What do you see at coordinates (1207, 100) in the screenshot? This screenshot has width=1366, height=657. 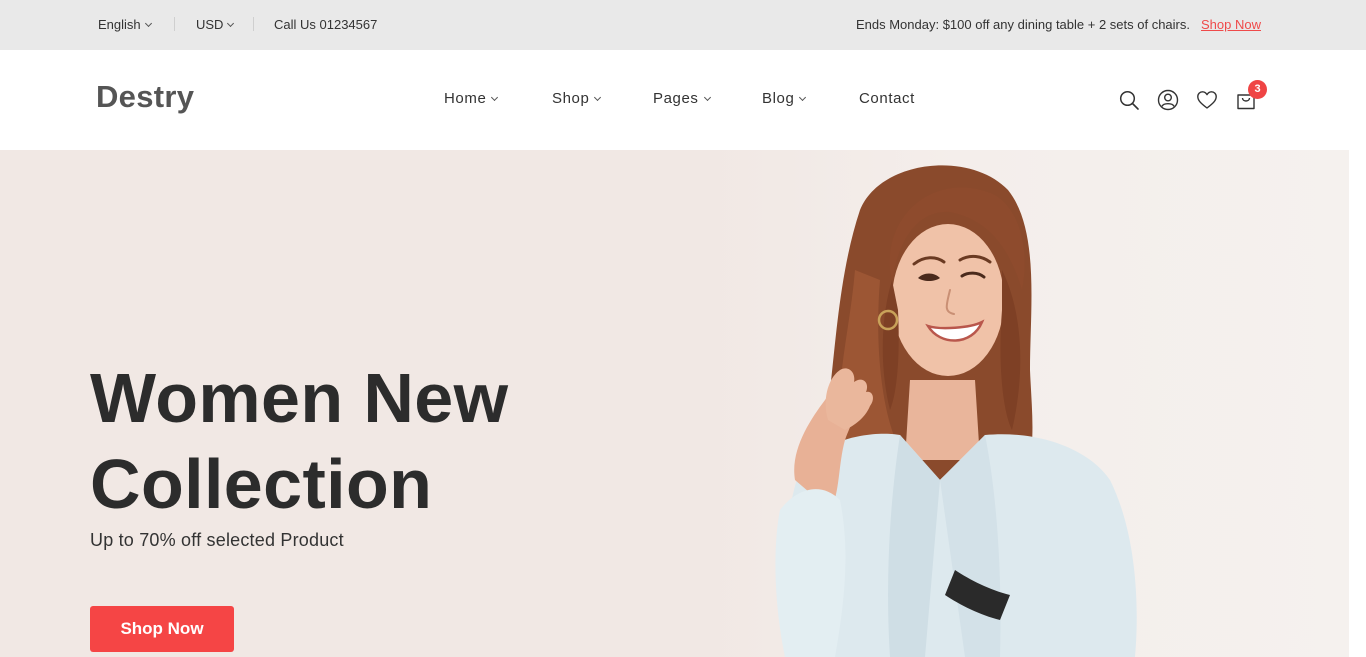 I see `heart-icon` at bounding box center [1207, 100].